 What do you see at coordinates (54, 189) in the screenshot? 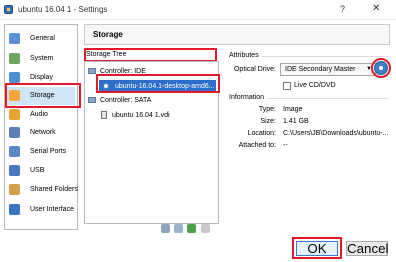
I see `sidebar-item-label: Shared Folders` at bounding box center [54, 189].